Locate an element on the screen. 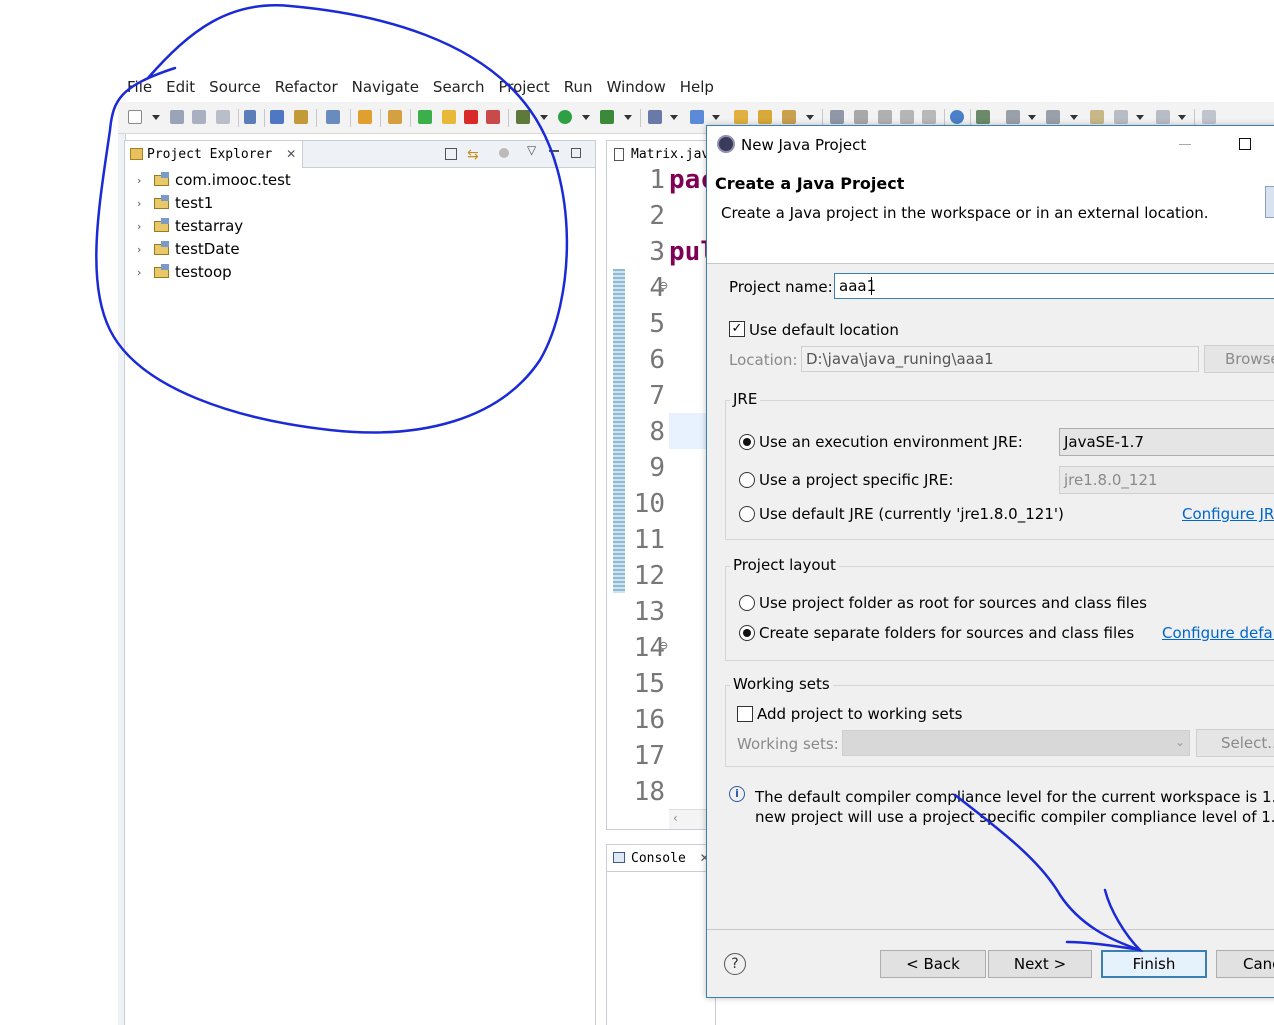 The image size is (1274, 1025). skip-breakpoints-icon is located at coordinates (250, 117).